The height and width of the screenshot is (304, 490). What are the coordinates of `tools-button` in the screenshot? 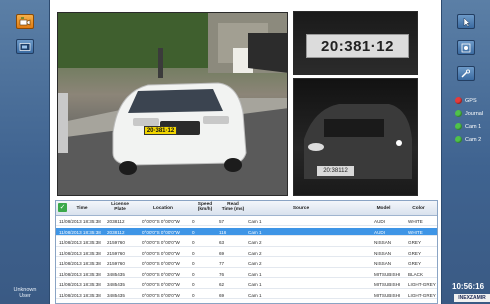 It's located at (466, 73).